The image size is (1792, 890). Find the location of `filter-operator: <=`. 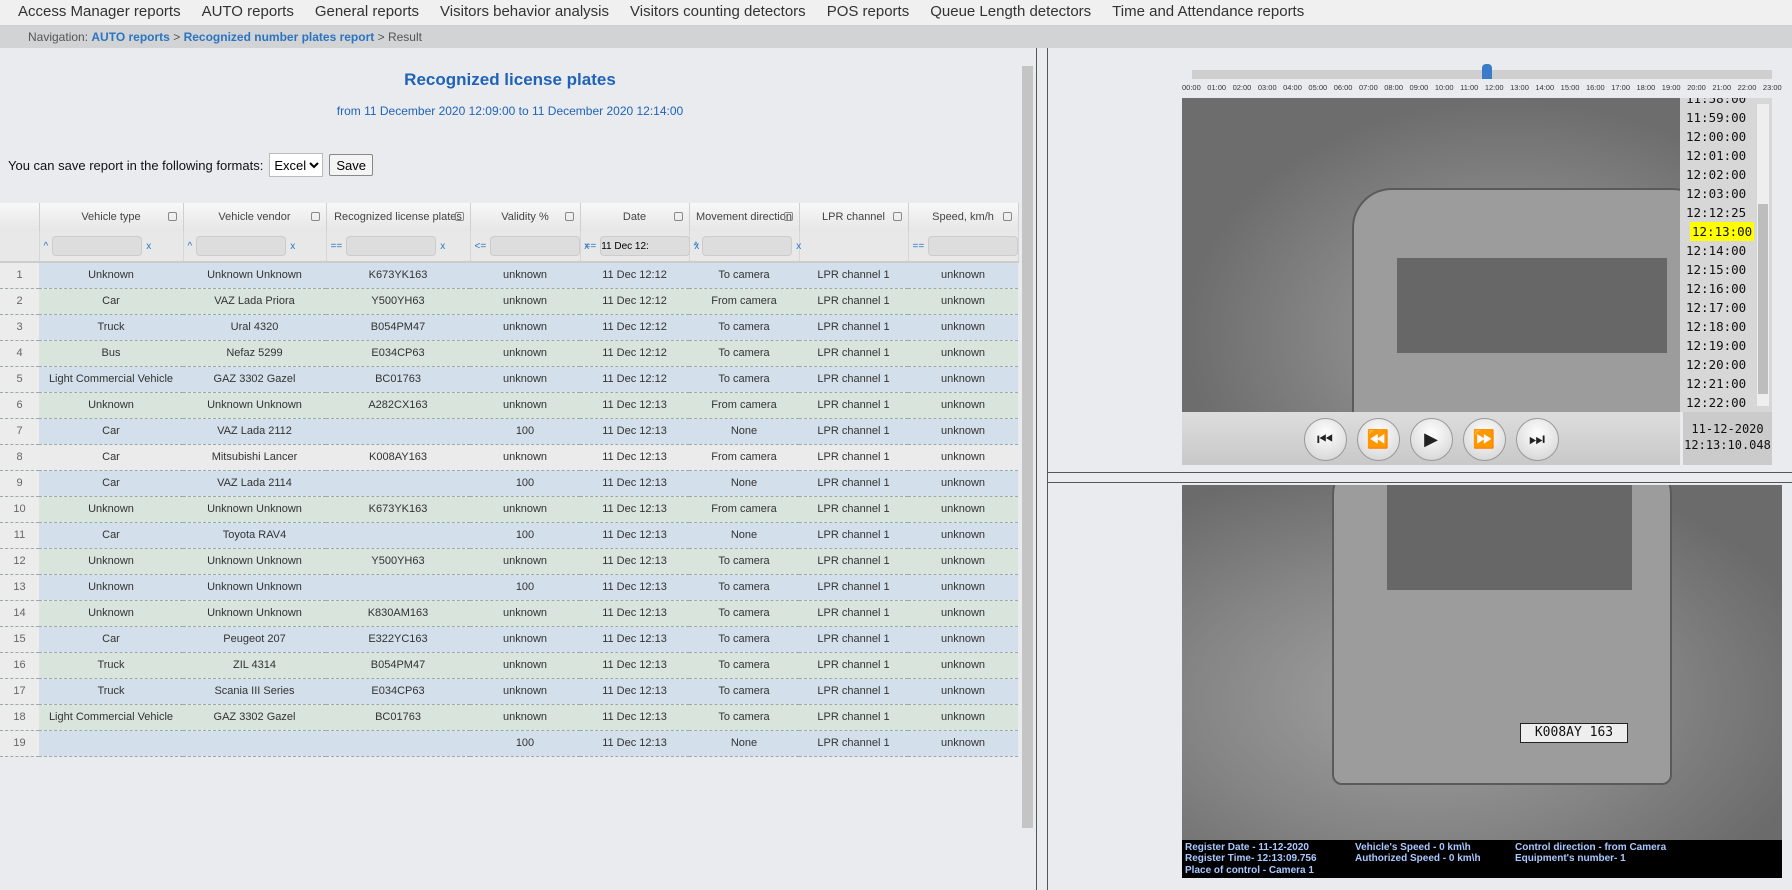

filter-operator: <= is located at coordinates (481, 246).